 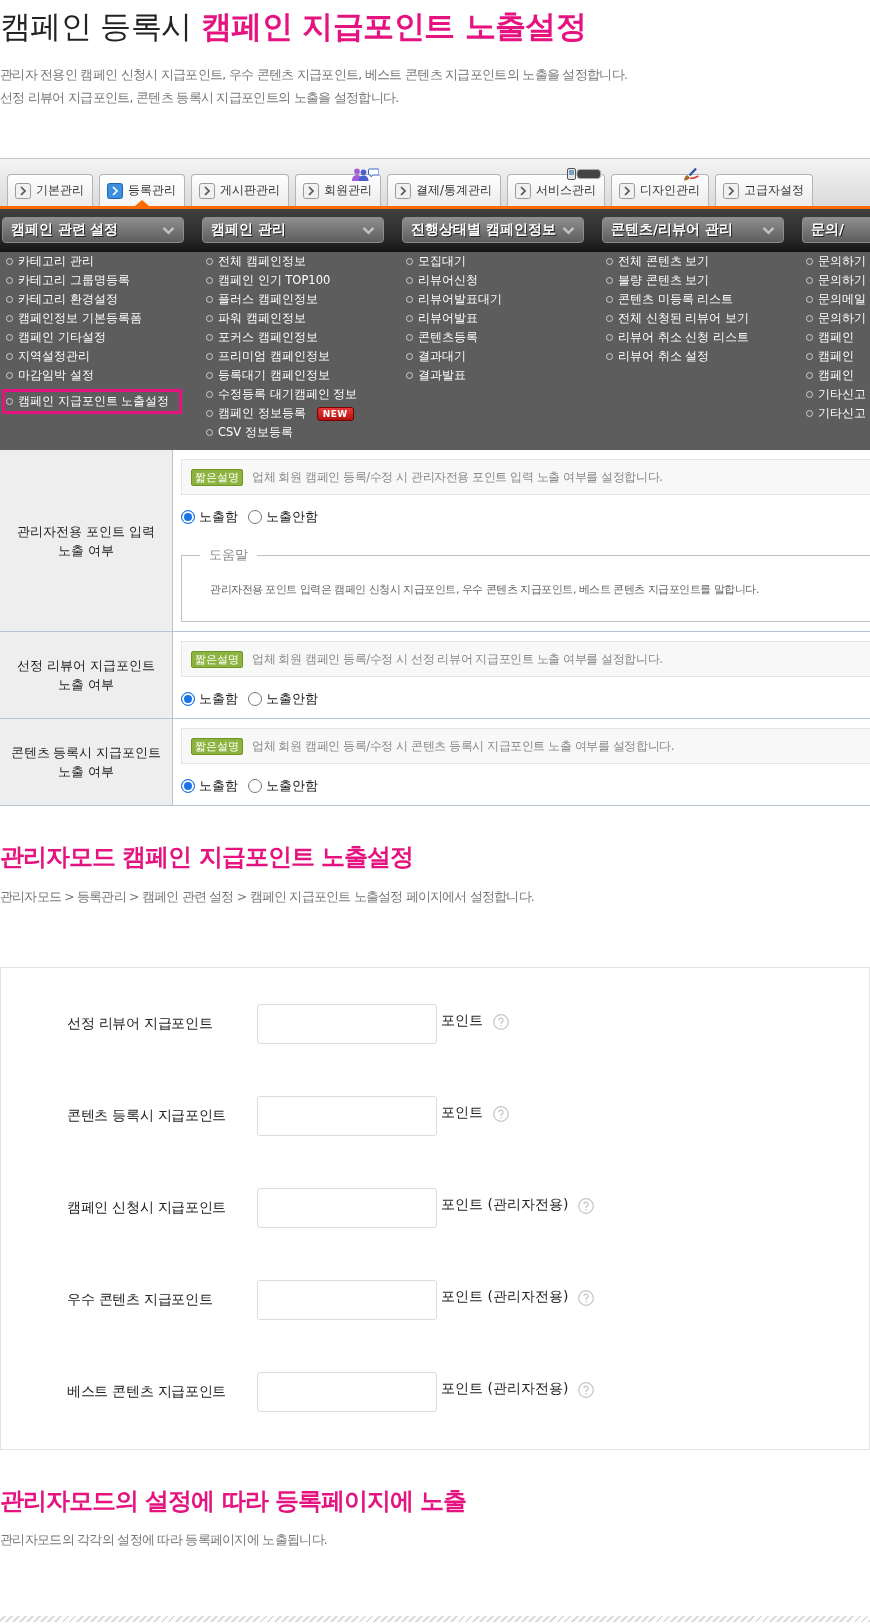 What do you see at coordinates (260, 299) in the screenshot?
I see `menu-link: 플러스 캠페인정보` at bounding box center [260, 299].